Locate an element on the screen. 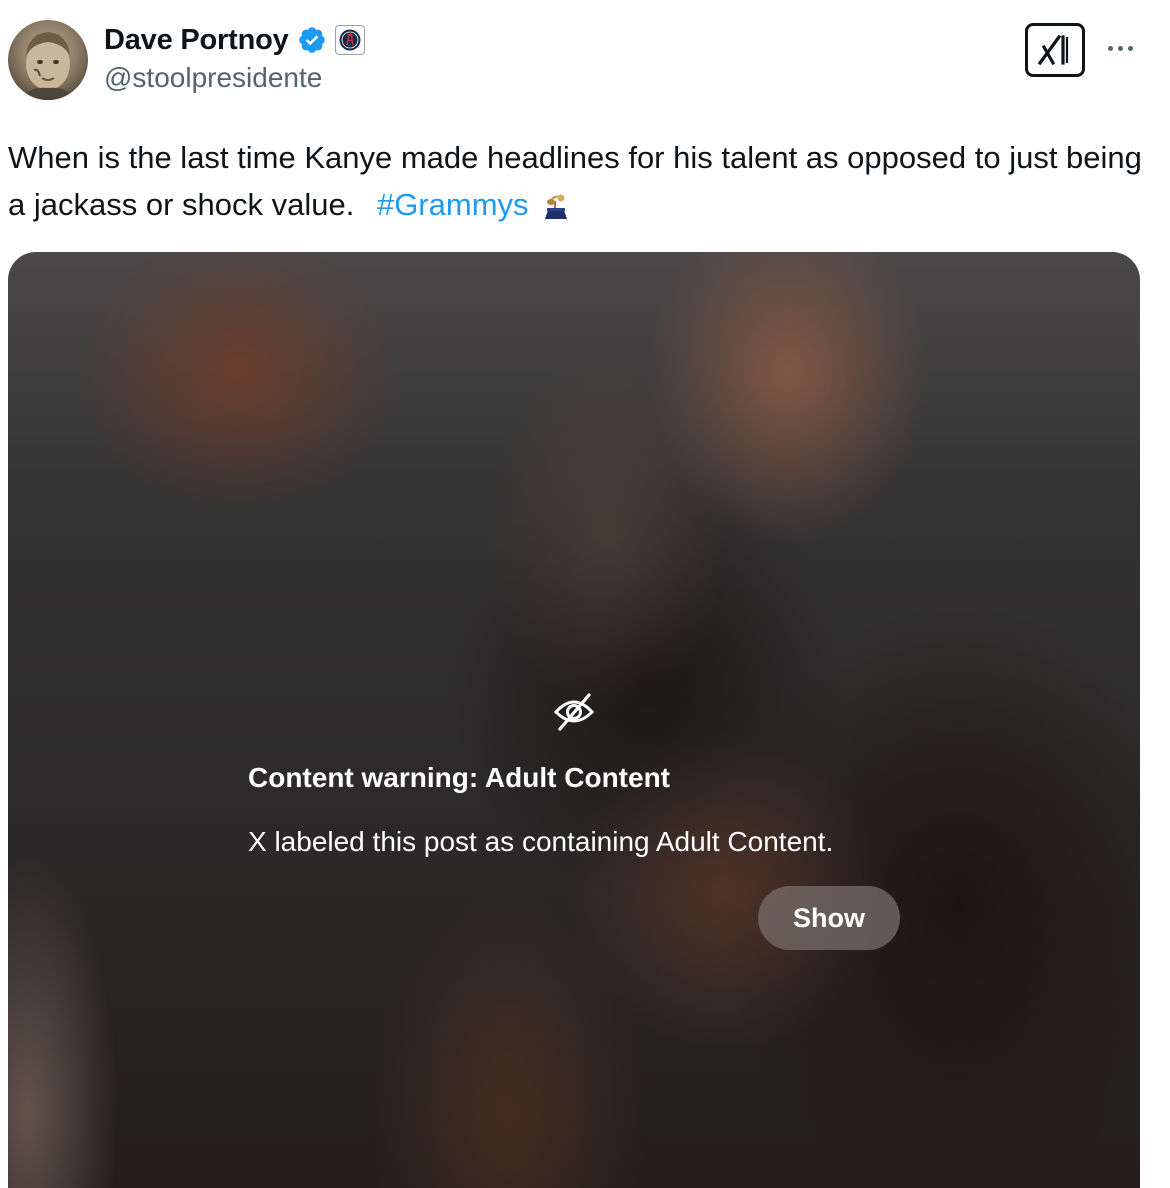  author-handle: @stoolpresidente is located at coordinates (213, 78).